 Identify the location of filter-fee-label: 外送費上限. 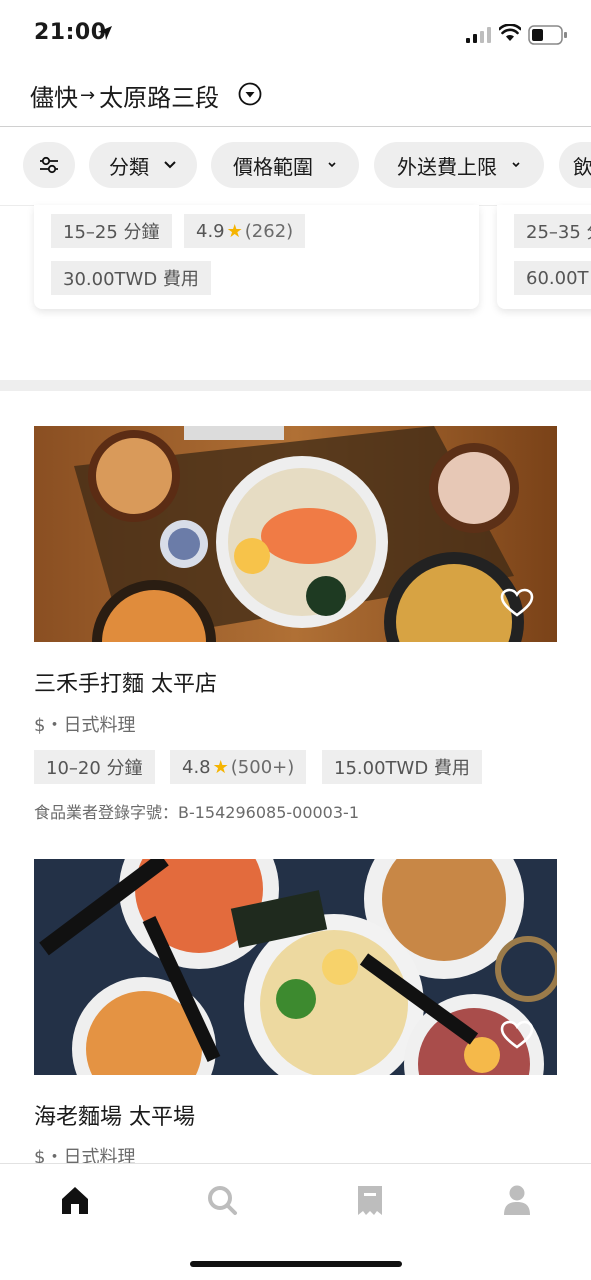
(447, 166).